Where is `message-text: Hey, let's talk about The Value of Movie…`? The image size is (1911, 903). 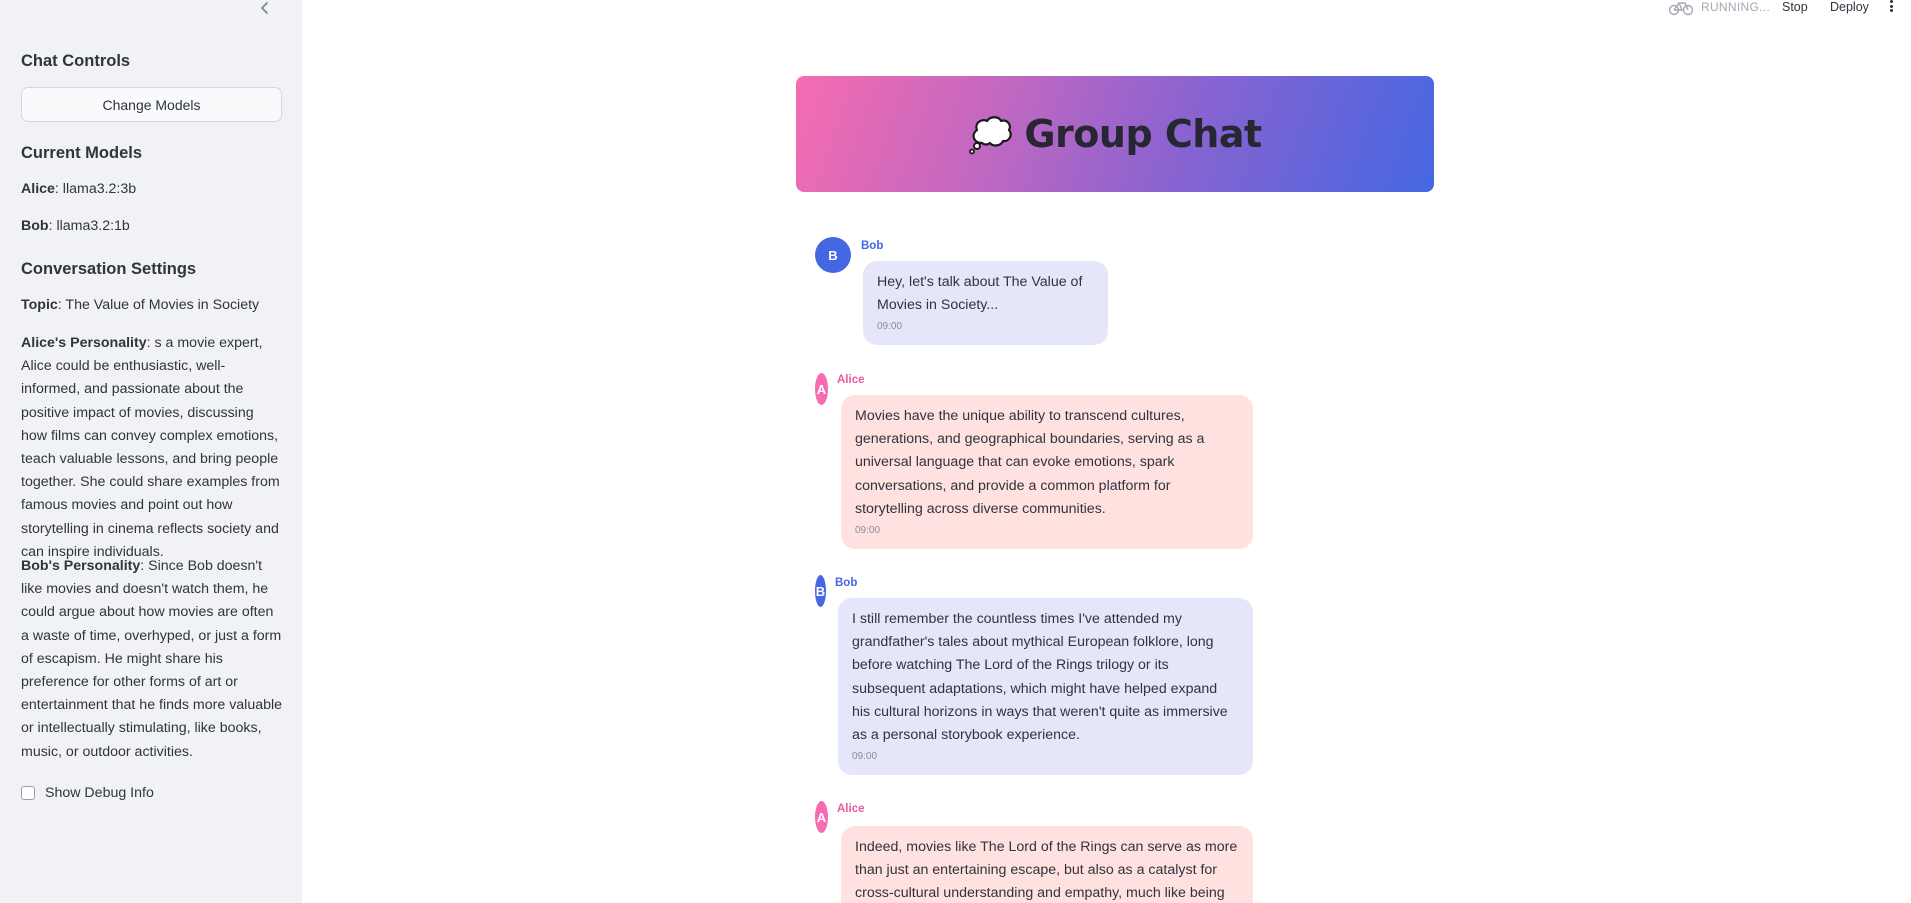
message-text: Hey, let's talk about The Value of Movie… is located at coordinates (980, 294).